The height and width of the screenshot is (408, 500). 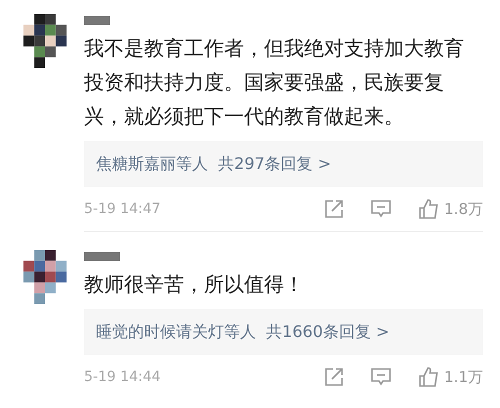 I want to click on replies-link: 焦糖斯嘉丽等人 共297条回复 >, so click(x=283, y=164).